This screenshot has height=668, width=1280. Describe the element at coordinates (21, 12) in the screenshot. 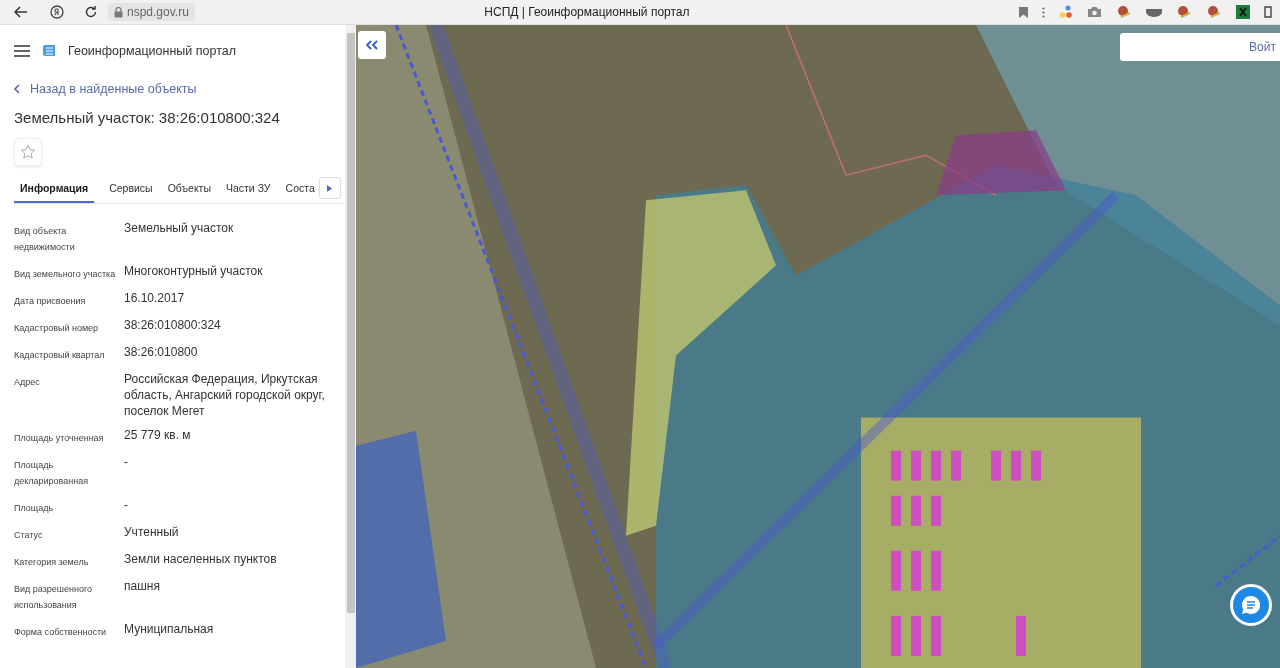

I see `back-icon` at that location.